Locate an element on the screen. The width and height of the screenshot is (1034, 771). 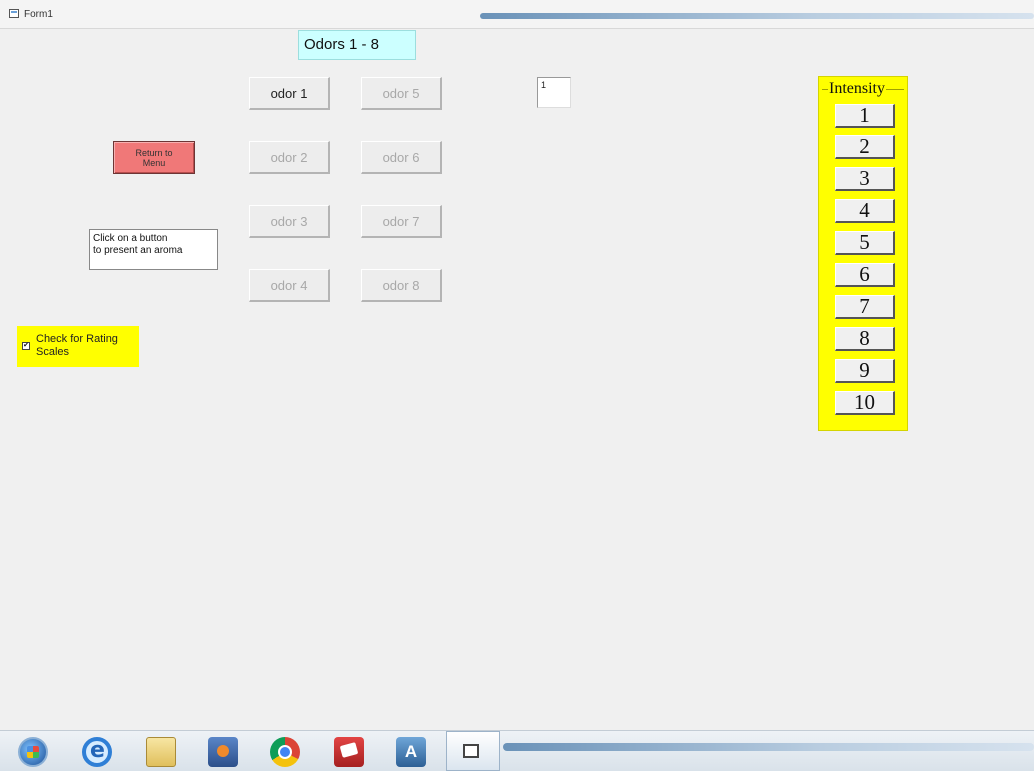
intensity-7-button: 7 is located at coordinates (865, 307).